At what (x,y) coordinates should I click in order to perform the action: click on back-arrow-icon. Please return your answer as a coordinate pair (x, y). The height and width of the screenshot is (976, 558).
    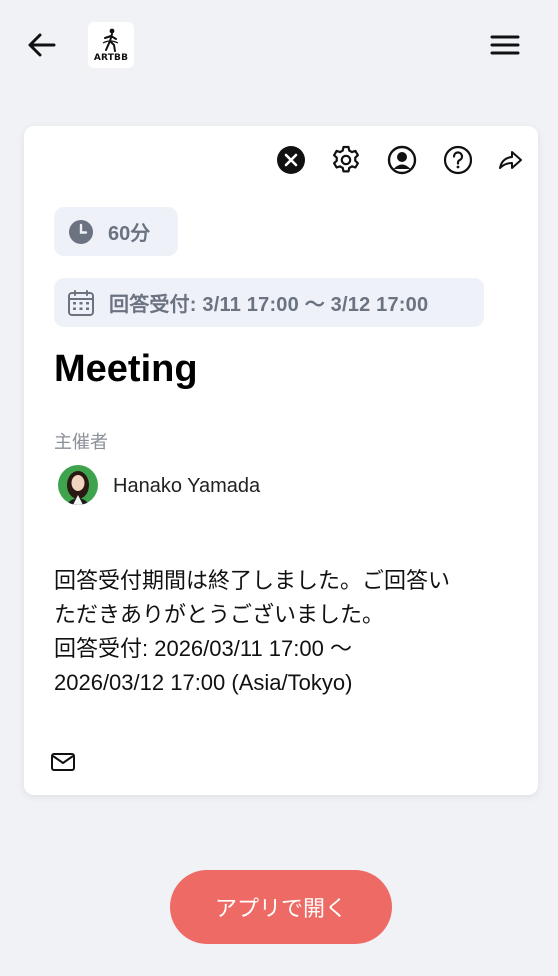
    Looking at the image, I should click on (42, 45).